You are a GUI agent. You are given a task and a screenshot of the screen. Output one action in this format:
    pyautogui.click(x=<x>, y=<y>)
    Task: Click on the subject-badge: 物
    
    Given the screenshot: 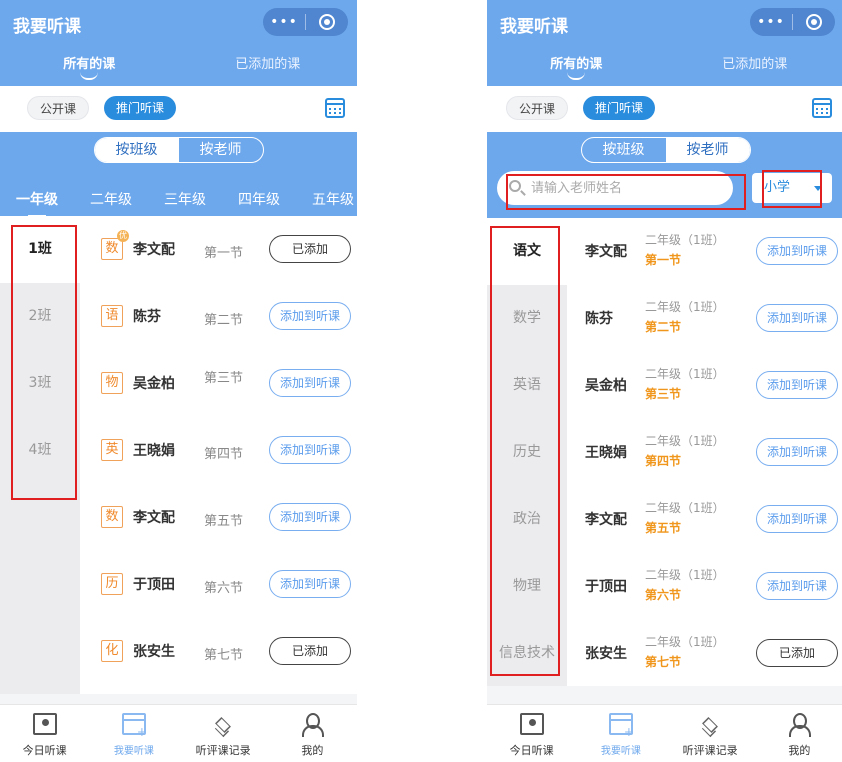 What is the action you would take?
    pyautogui.click(x=112, y=383)
    